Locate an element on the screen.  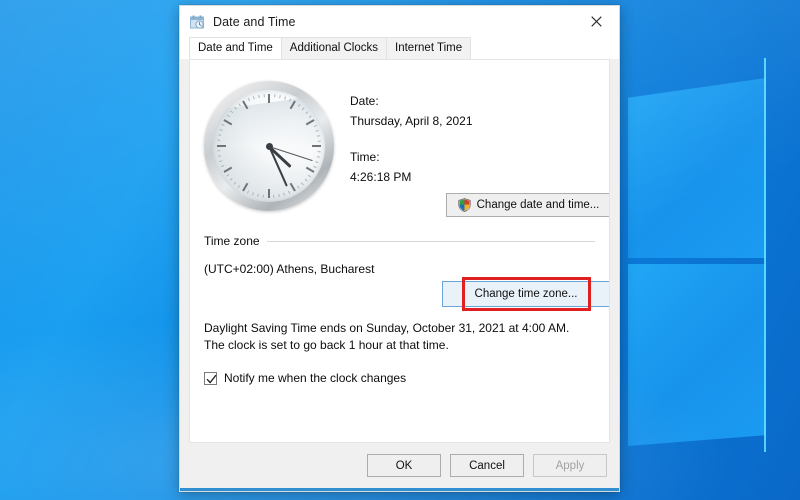
notify-checkbox-label: Notify me when the clock changes is located at coordinates (315, 378).